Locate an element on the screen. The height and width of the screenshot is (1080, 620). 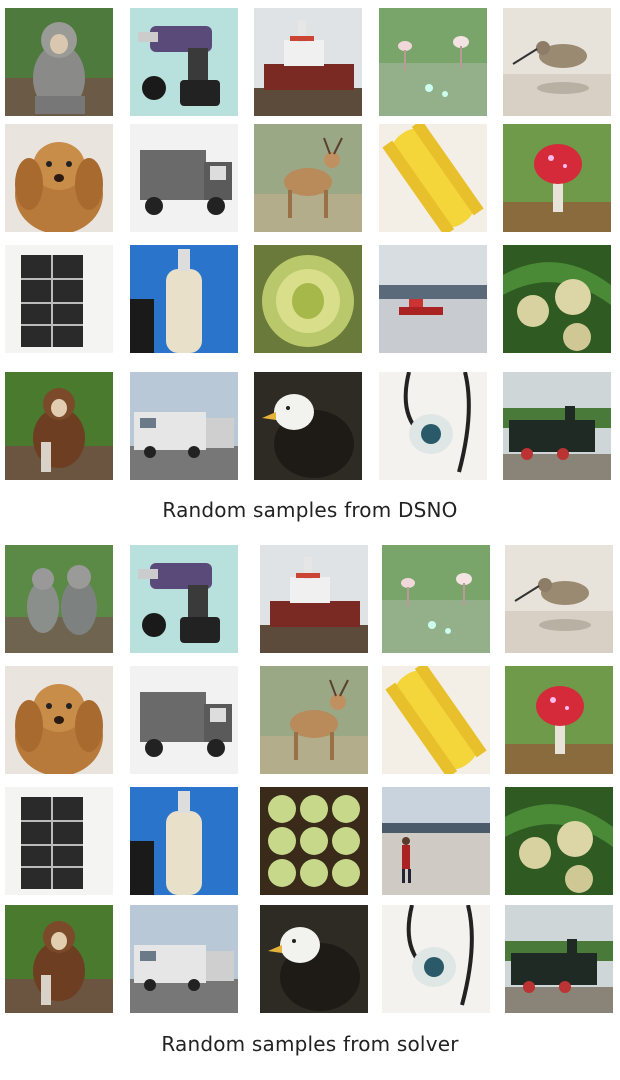
dsno-caption: Random samples from DSNO is located at coordinates (310, 510).